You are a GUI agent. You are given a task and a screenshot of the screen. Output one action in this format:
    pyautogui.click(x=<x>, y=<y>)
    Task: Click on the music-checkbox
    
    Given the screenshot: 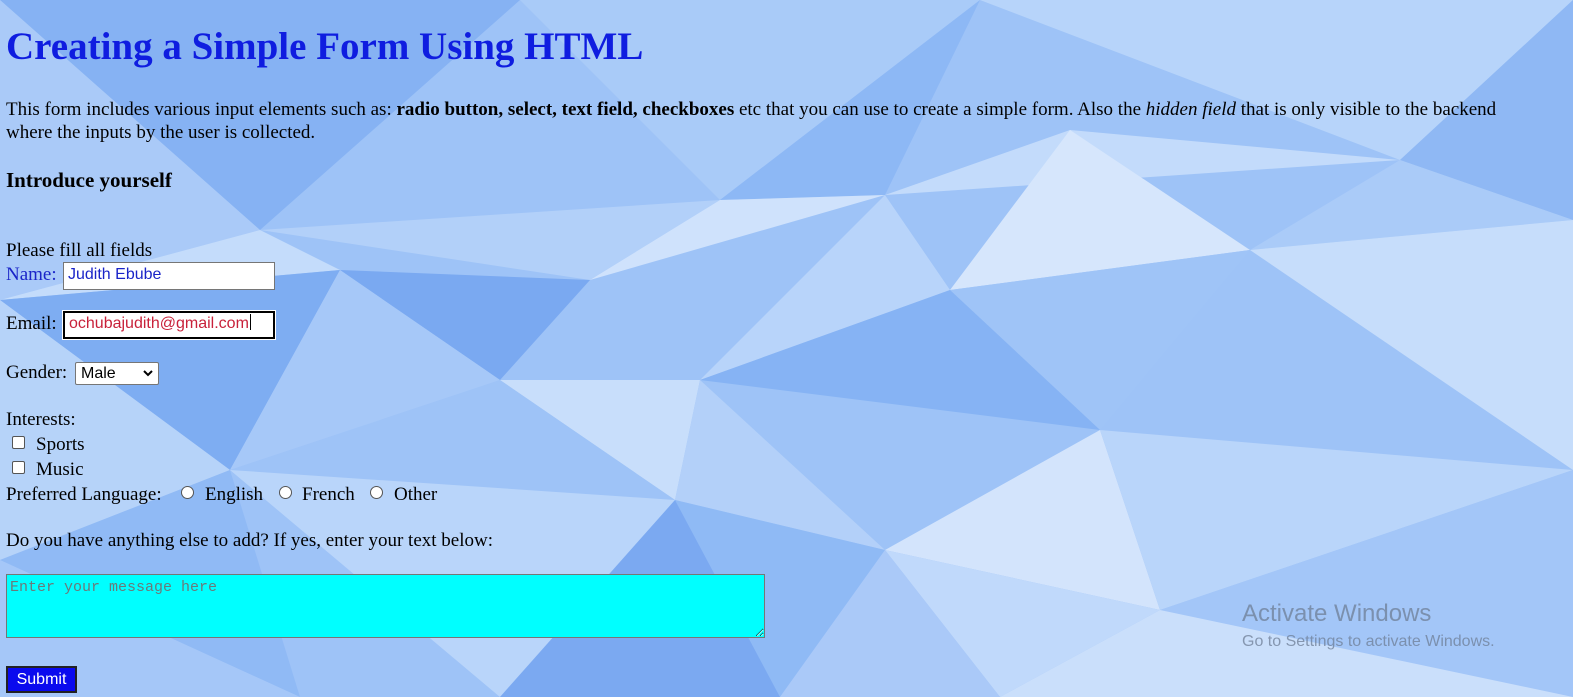 What is the action you would take?
    pyautogui.click(x=18, y=467)
    